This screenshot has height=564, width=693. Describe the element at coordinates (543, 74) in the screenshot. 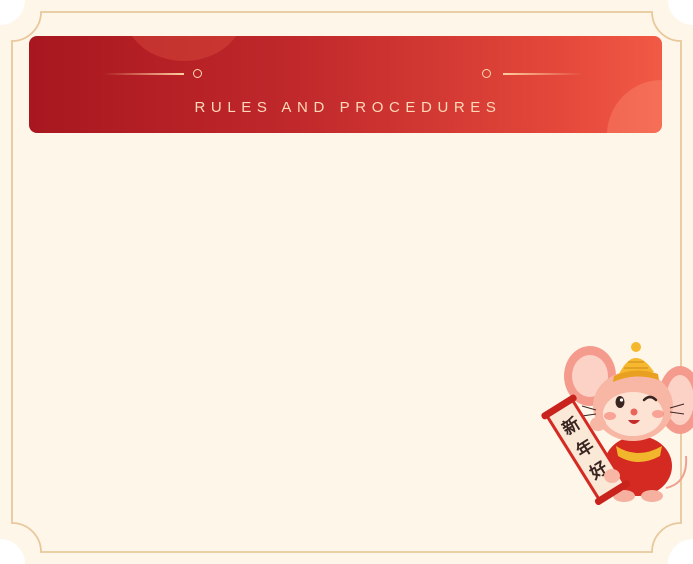

I see `header-decor-line-right` at that location.